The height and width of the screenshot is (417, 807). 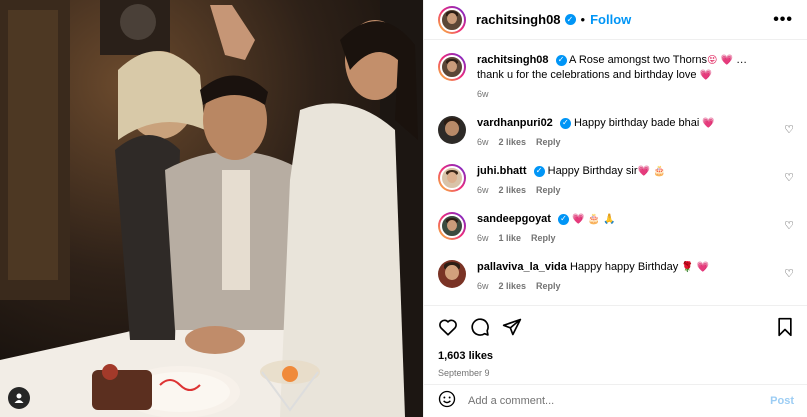 What do you see at coordinates (625, 267) in the screenshot?
I see `comment-text: Happy happy Birthday` at bounding box center [625, 267].